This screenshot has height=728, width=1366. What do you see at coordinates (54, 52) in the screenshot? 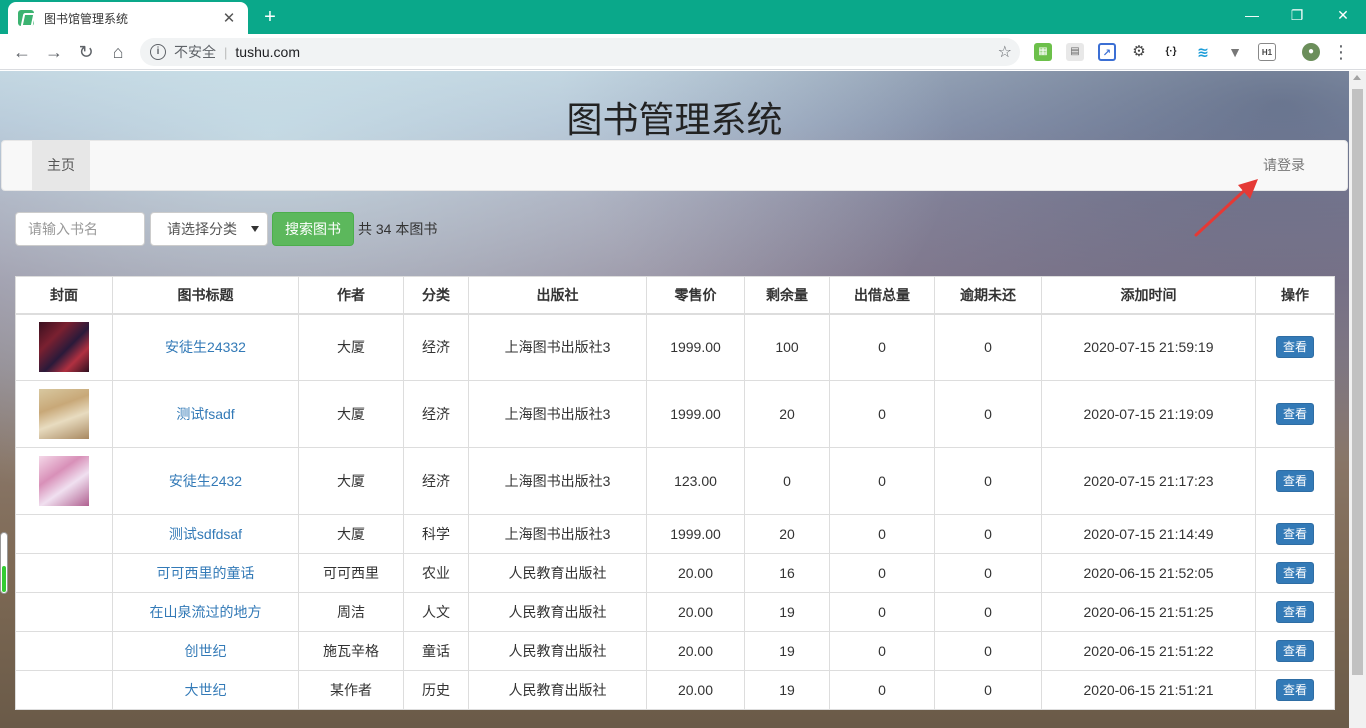
I see `forward-arrow-icon: →` at bounding box center [54, 52].